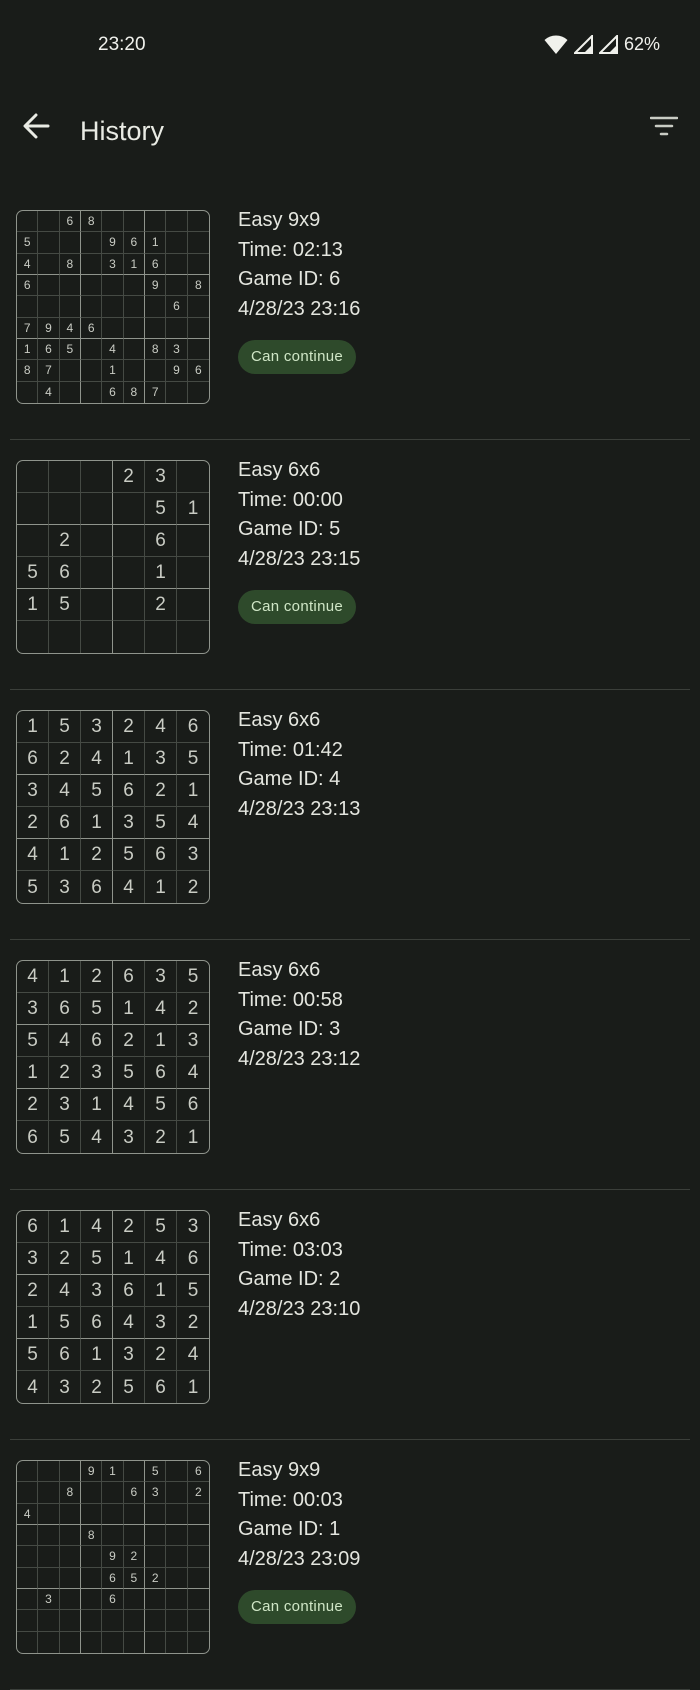 The width and height of the screenshot is (700, 1690). I want to click on board-cell: 7, so click(49, 371).